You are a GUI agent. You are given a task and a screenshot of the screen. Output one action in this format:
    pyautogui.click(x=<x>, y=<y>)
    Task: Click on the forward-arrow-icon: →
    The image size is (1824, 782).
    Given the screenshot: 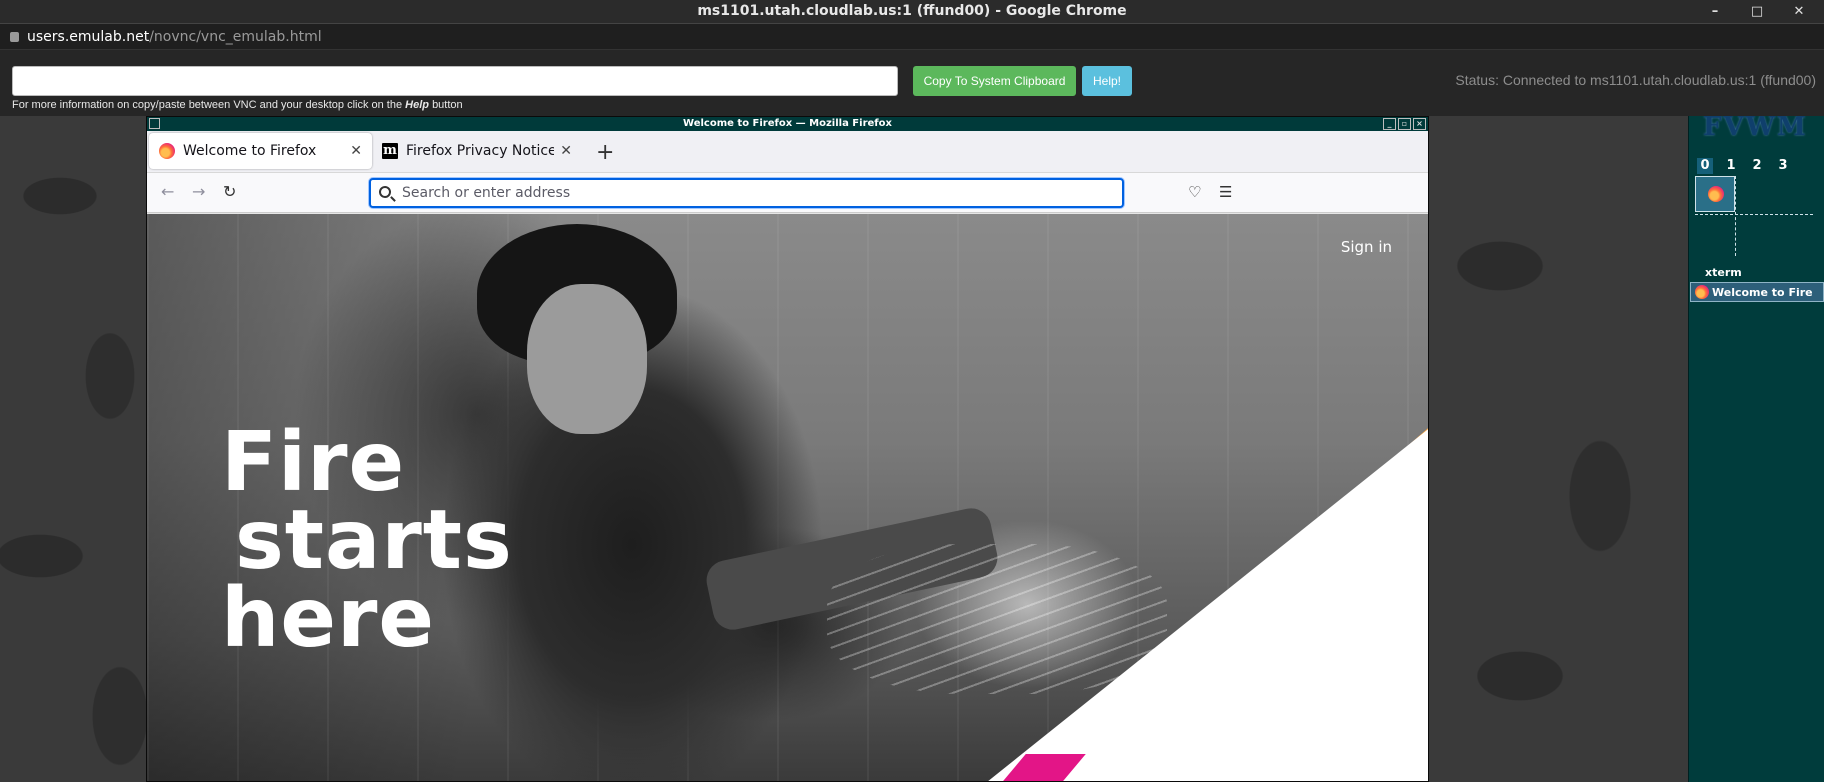 What is the action you would take?
    pyautogui.click(x=198, y=191)
    